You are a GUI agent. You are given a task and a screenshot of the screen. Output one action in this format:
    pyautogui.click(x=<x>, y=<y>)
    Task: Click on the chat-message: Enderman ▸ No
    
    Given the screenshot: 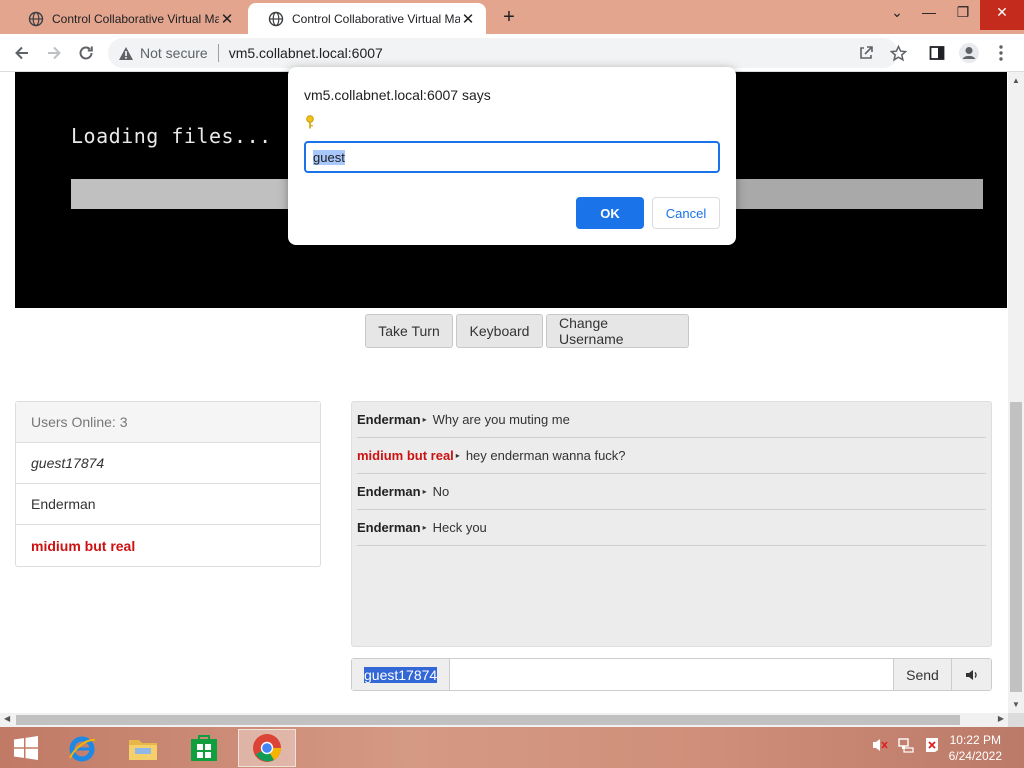 What is the action you would take?
    pyautogui.click(x=671, y=492)
    